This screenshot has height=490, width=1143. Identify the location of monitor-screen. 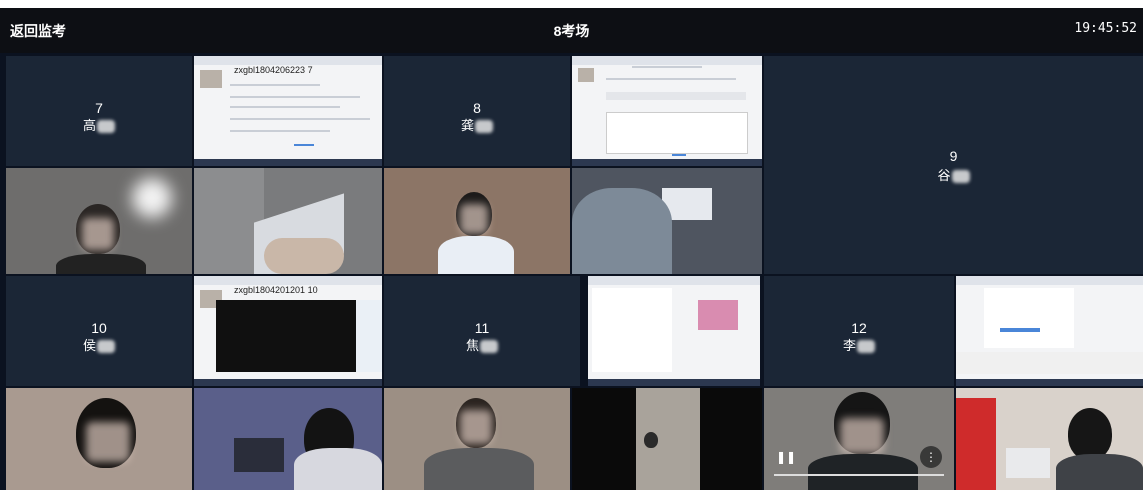
(259, 455).